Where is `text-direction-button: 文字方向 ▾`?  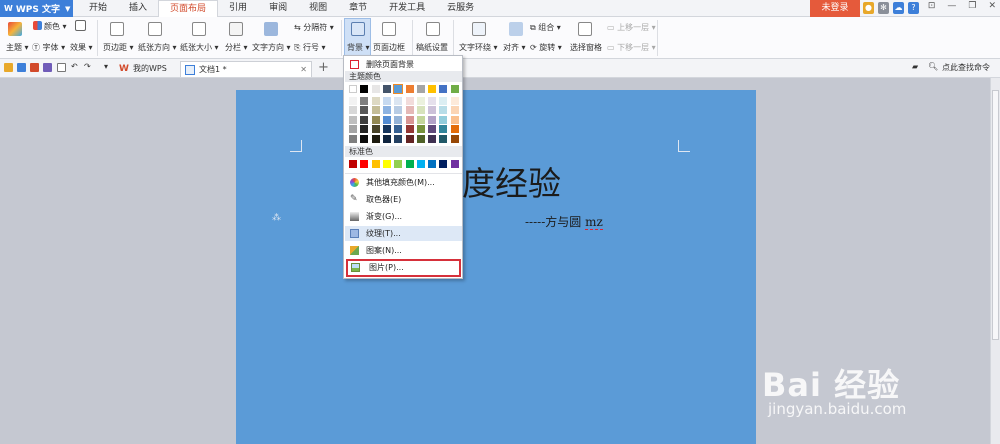
text-direction-button: 文字方向 ▾ is located at coordinates (271, 47).